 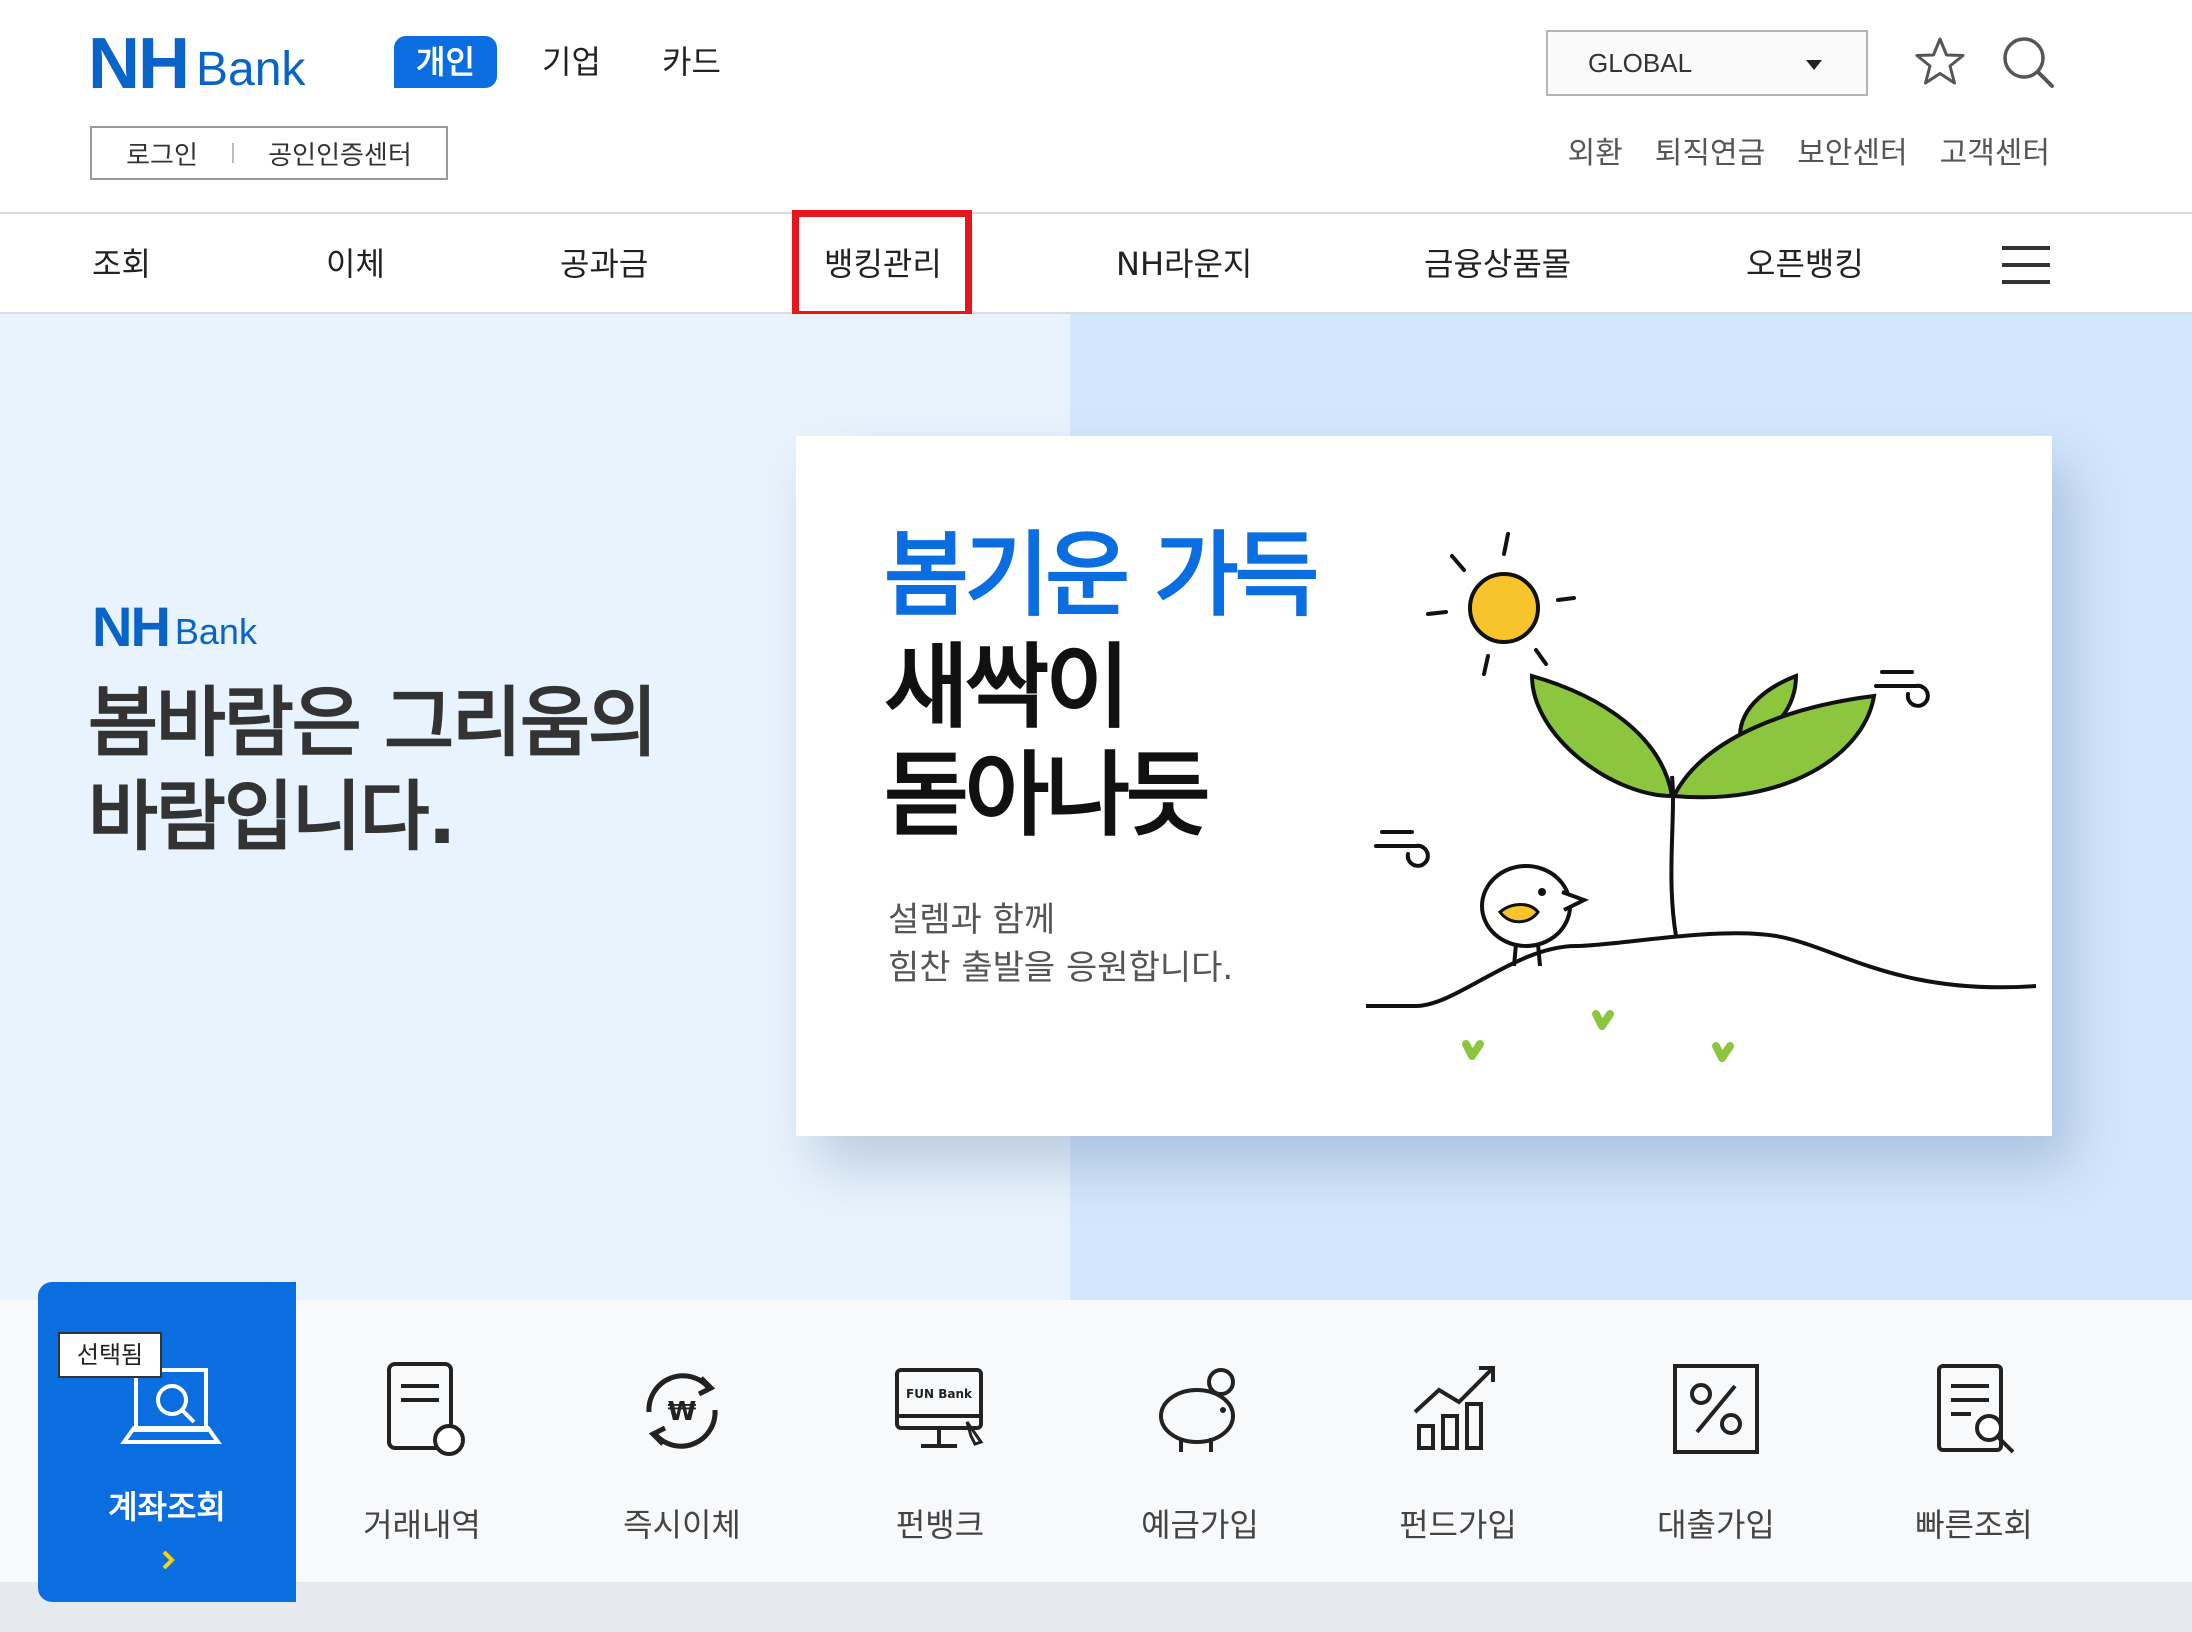 What do you see at coordinates (1974, 1525) in the screenshot?
I see `quick-menu-label: 빠른조회` at bounding box center [1974, 1525].